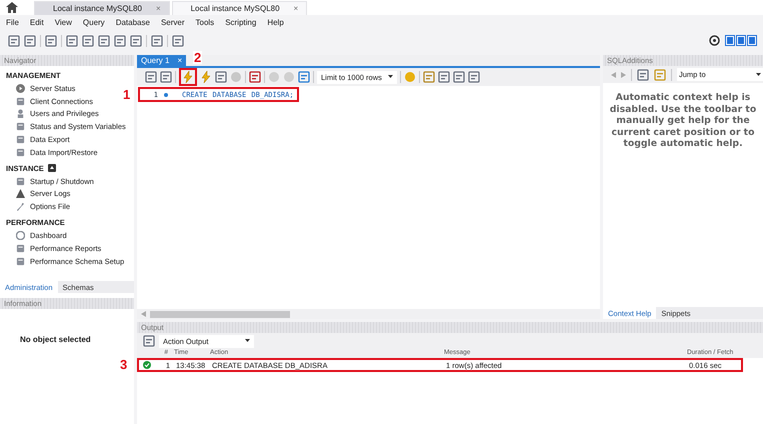  I want to click on instance-icon, so click(52, 168).